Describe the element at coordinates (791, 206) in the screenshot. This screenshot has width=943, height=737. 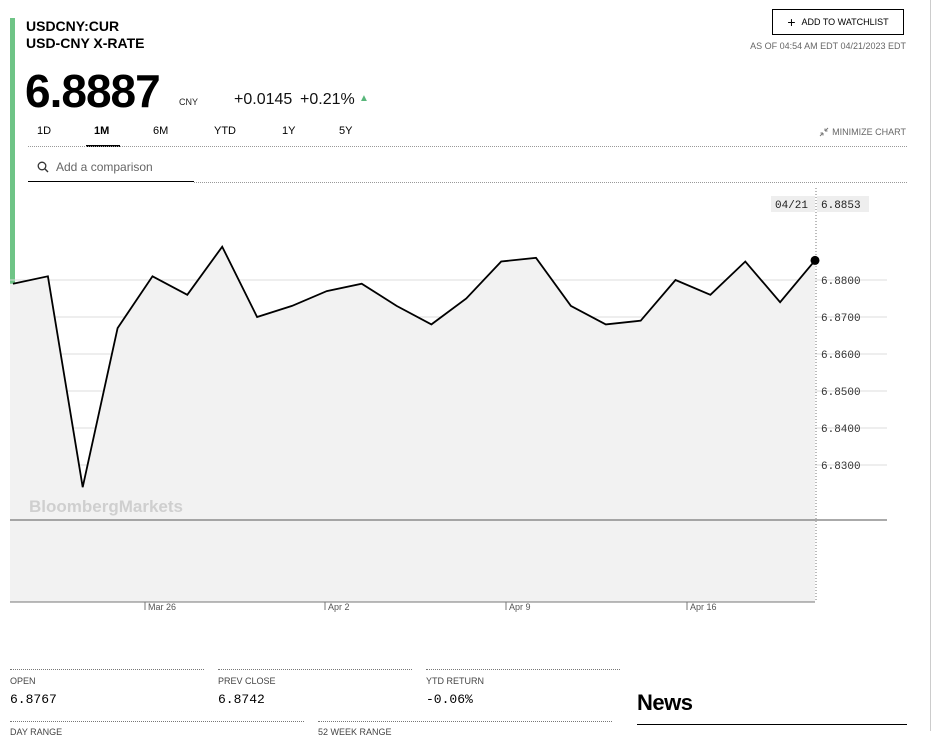
I see `tooltip-date: 04/21` at that location.